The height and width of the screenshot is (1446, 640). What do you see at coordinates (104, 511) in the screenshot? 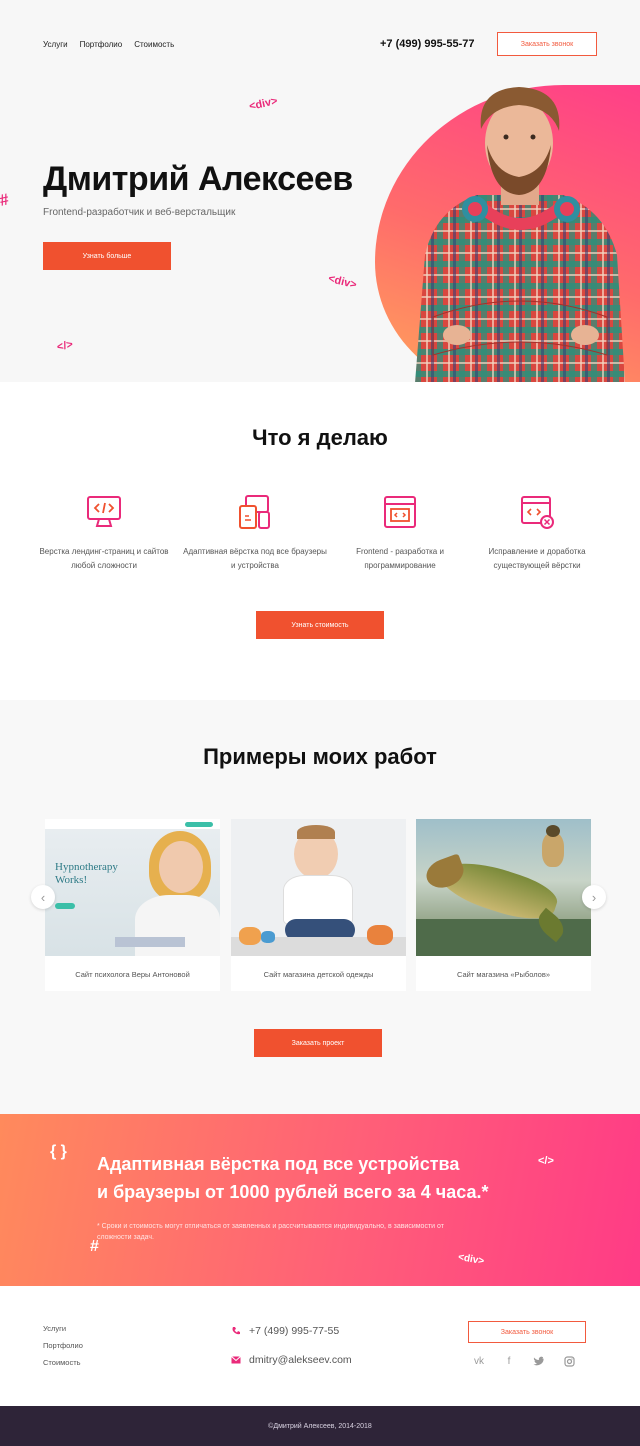
I see `monitor-code-icon` at bounding box center [104, 511].